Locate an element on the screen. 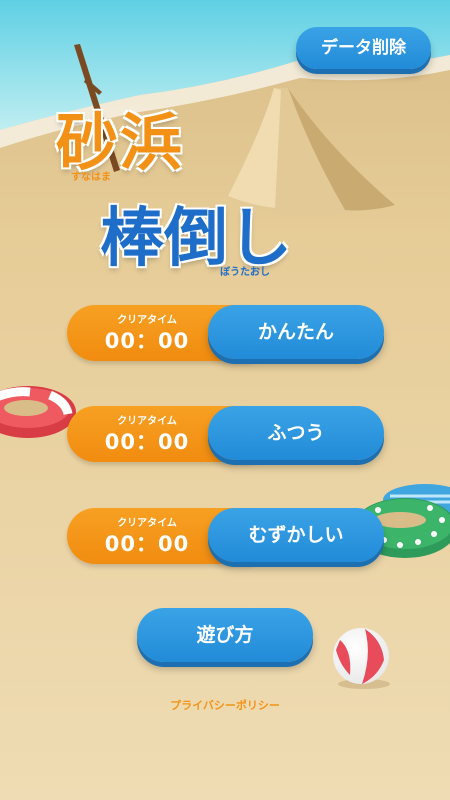  title-stick-reading: ぼうたおし is located at coordinates (245, 272).